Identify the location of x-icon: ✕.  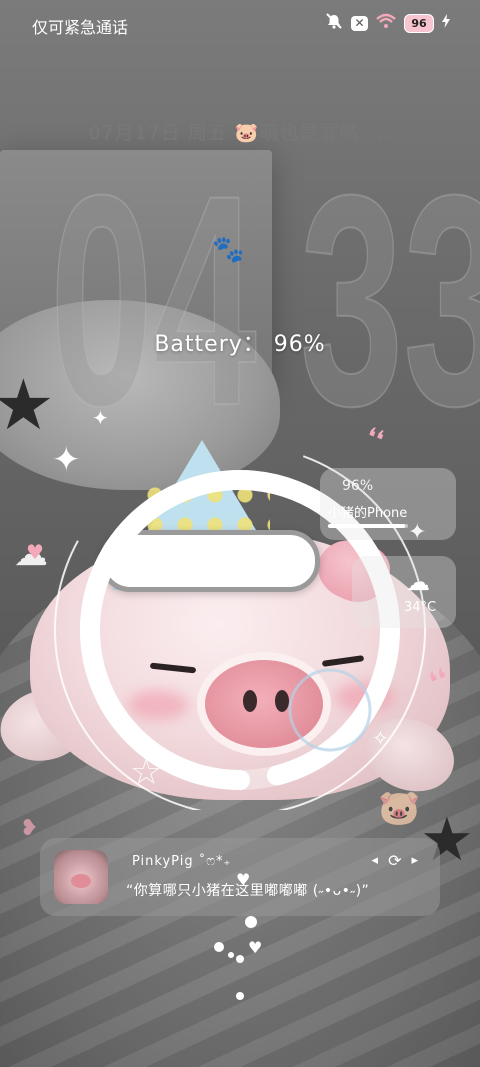
(359, 23).